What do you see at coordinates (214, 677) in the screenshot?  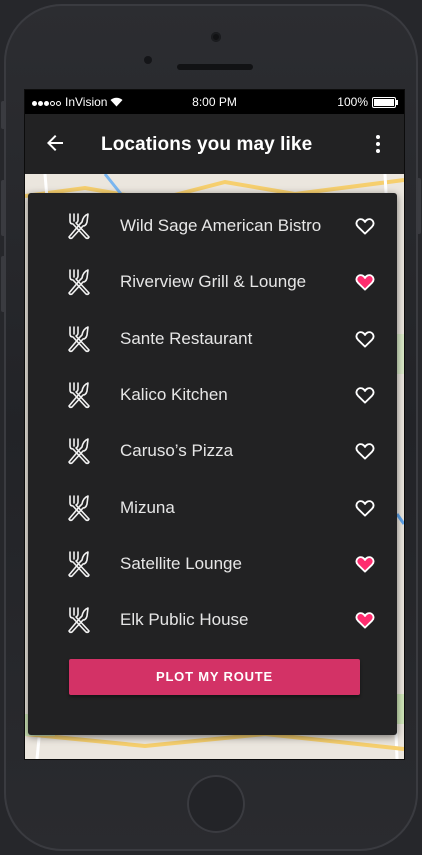 I see `plot-route-button: PLOT MY ROUTE` at bounding box center [214, 677].